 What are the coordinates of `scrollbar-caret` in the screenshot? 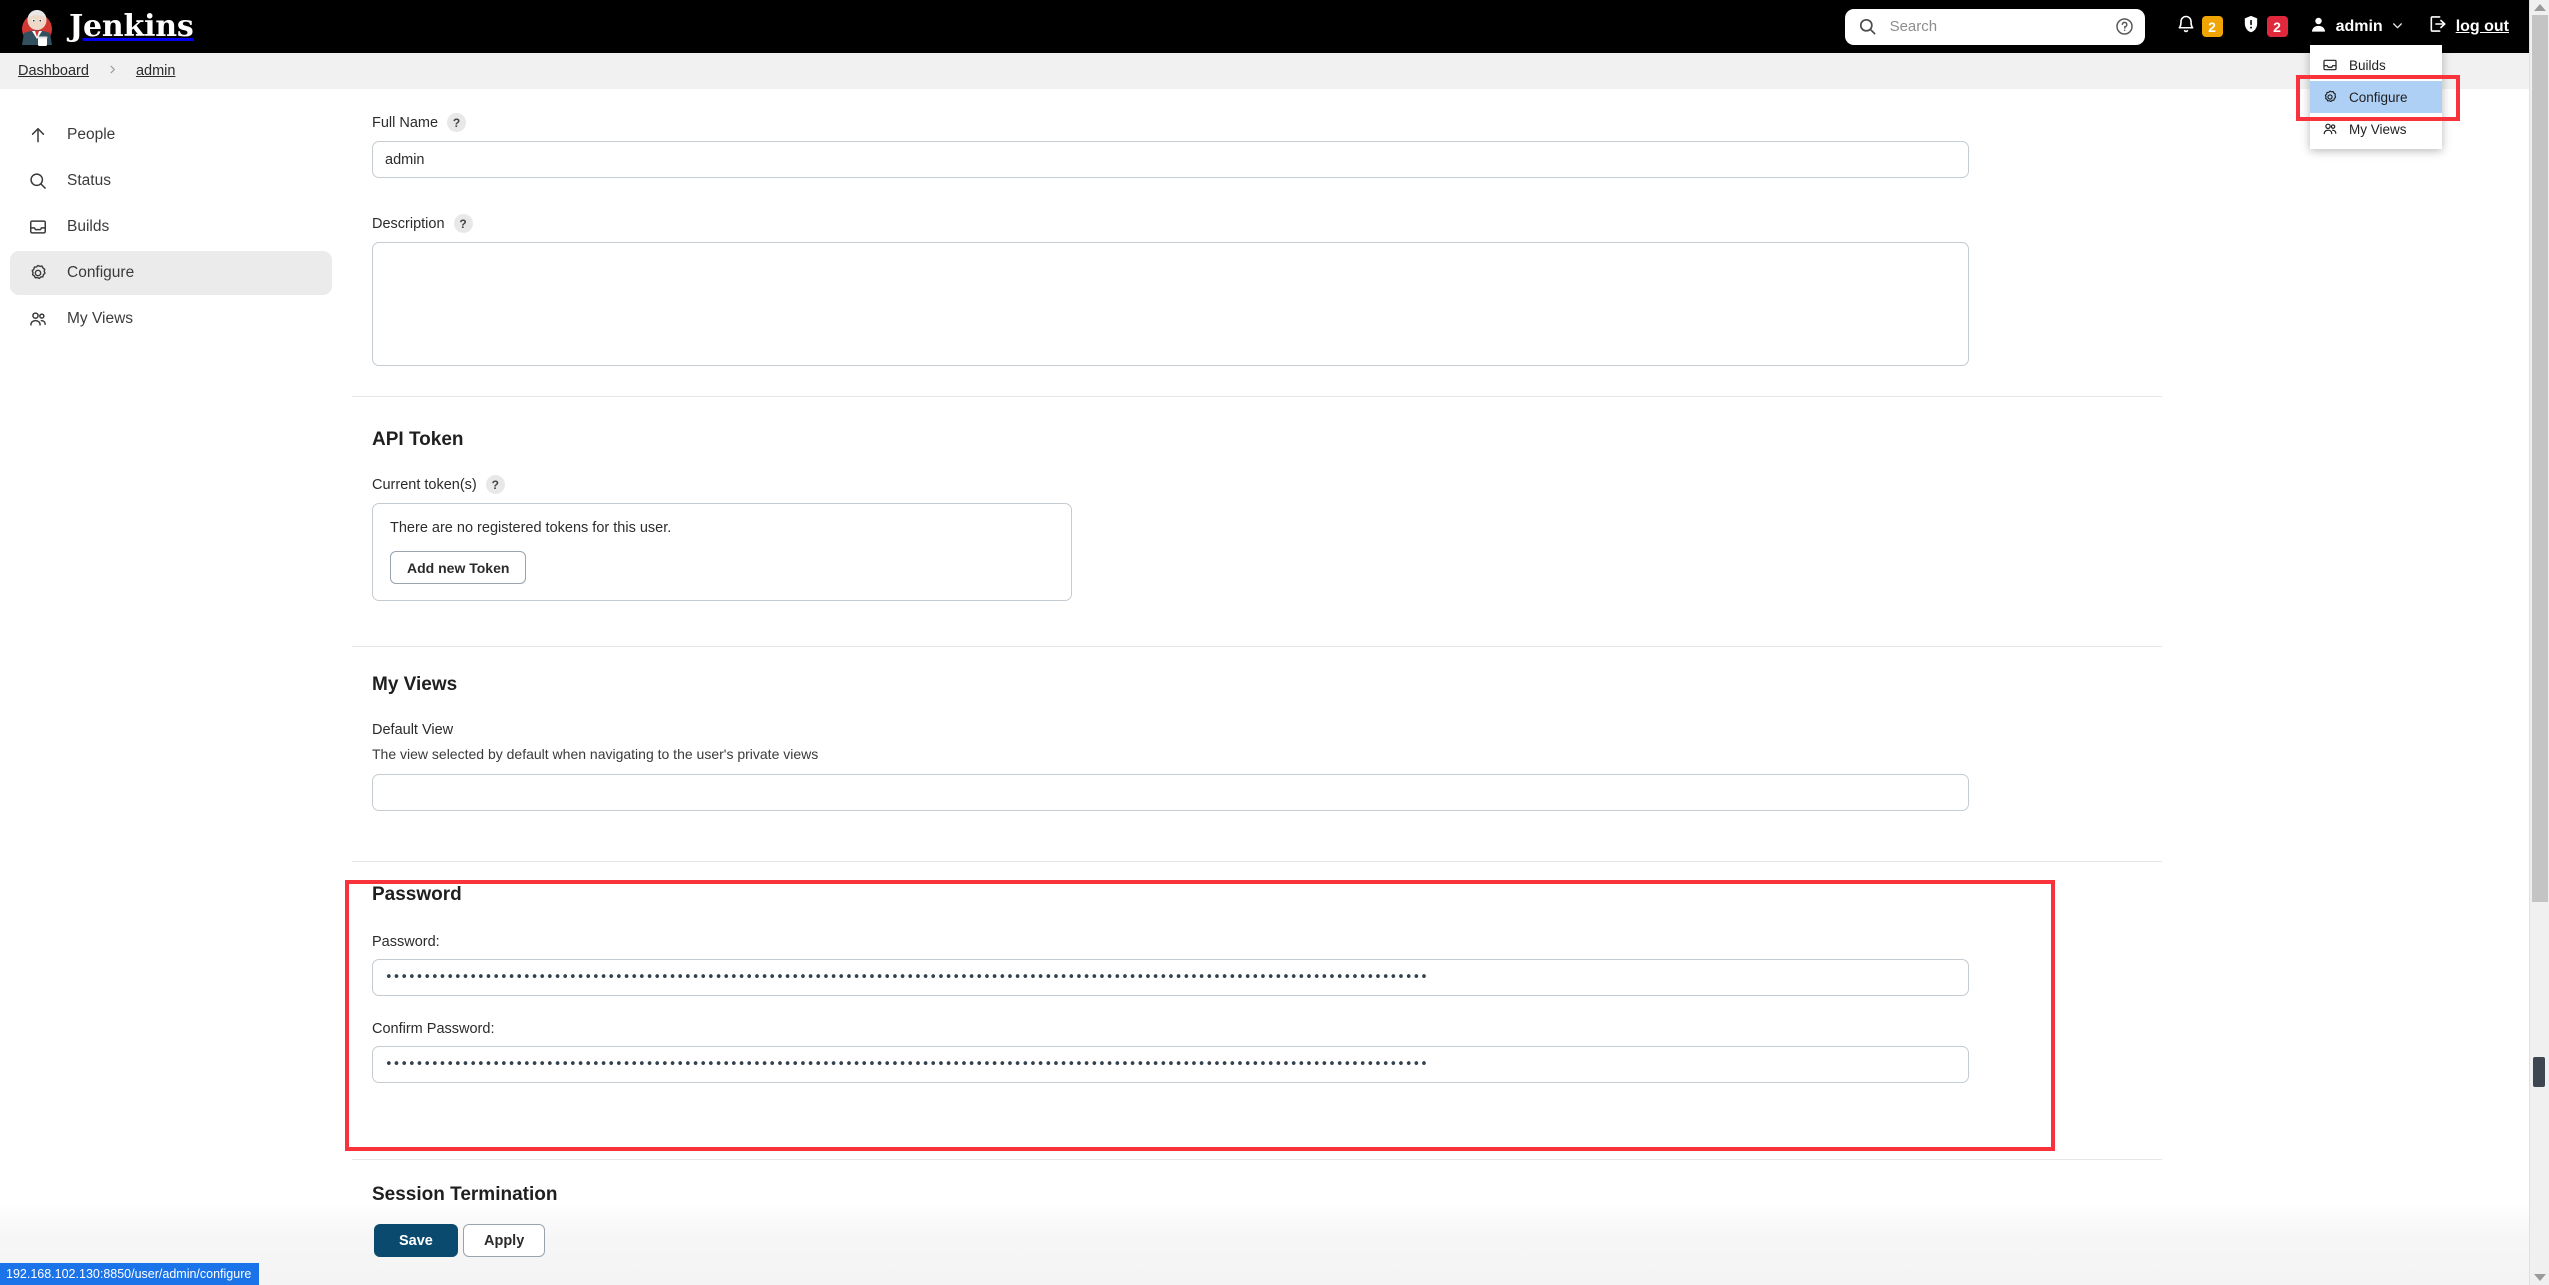 It's located at (2539, 1072).